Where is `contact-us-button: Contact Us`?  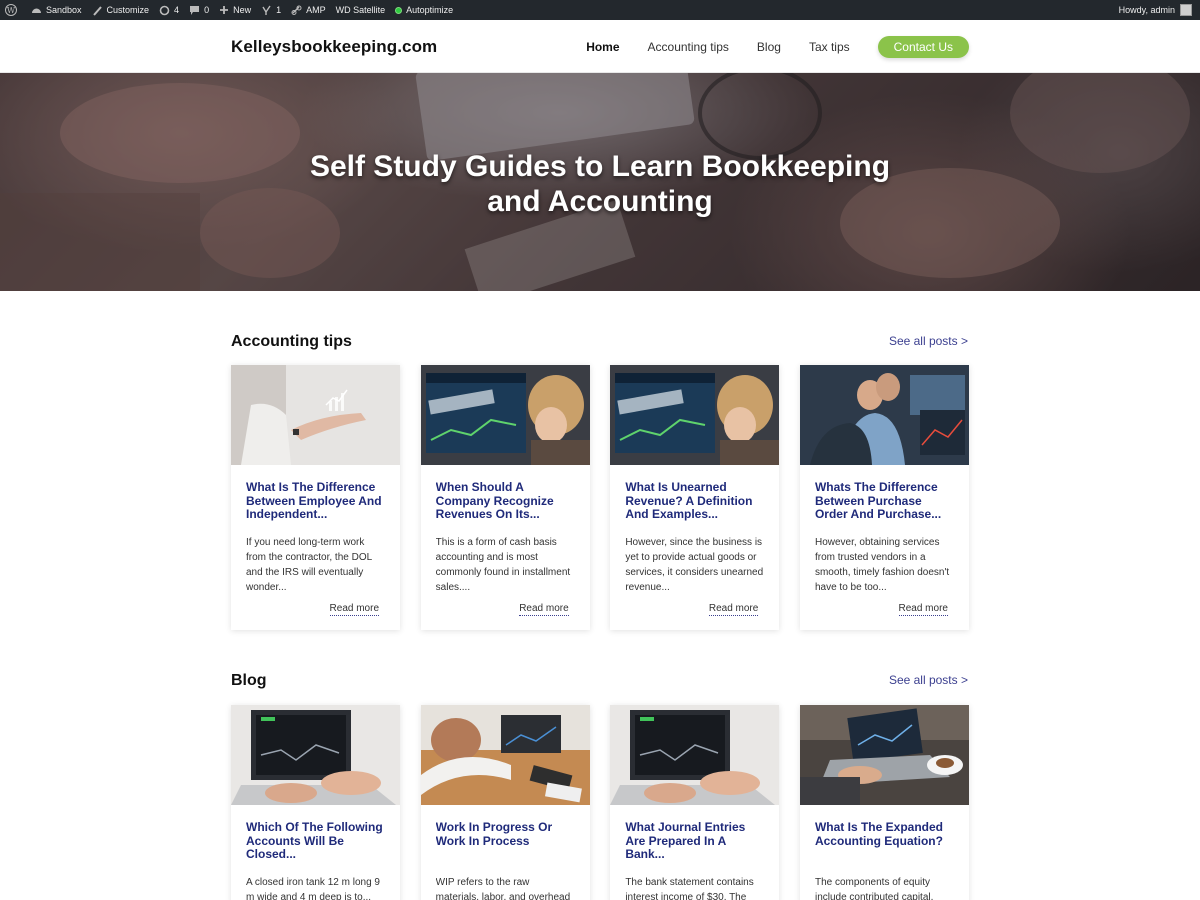
contact-us-button: Contact Us is located at coordinates (923, 47).